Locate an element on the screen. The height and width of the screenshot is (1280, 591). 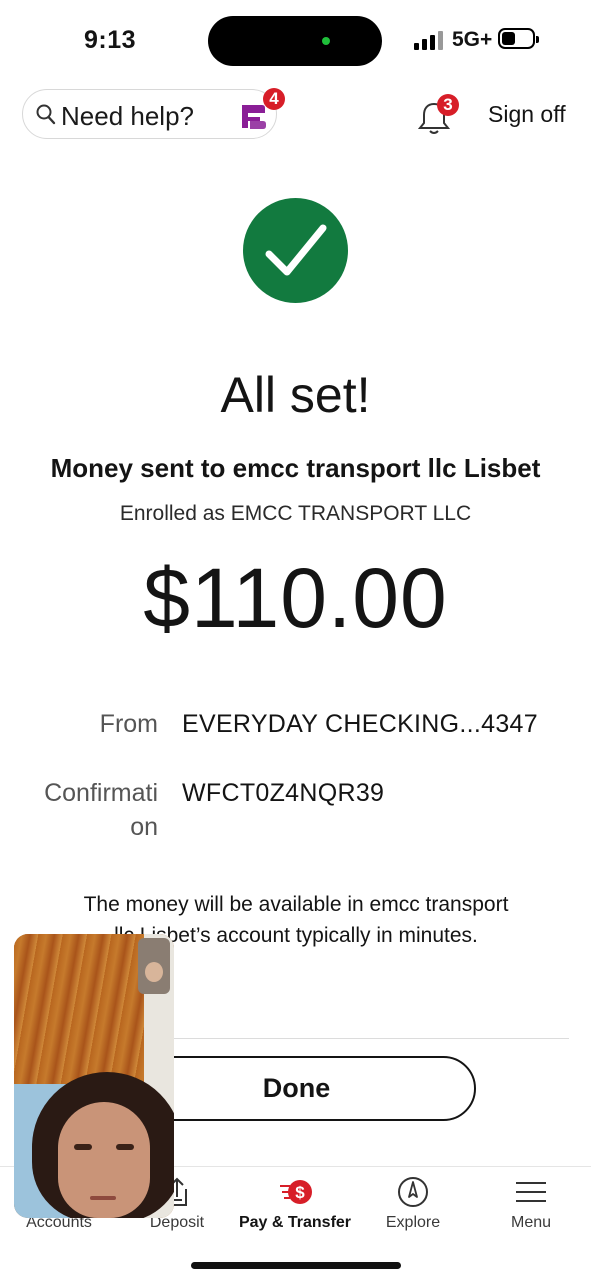
compass-icon is located at coordinates (413, 1192).